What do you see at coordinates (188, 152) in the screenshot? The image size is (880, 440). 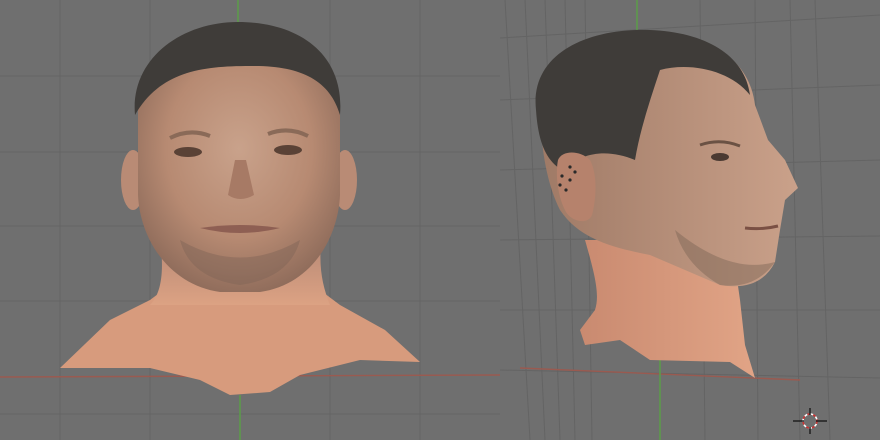 I see `eye-left` at bounding box center [188, 152].